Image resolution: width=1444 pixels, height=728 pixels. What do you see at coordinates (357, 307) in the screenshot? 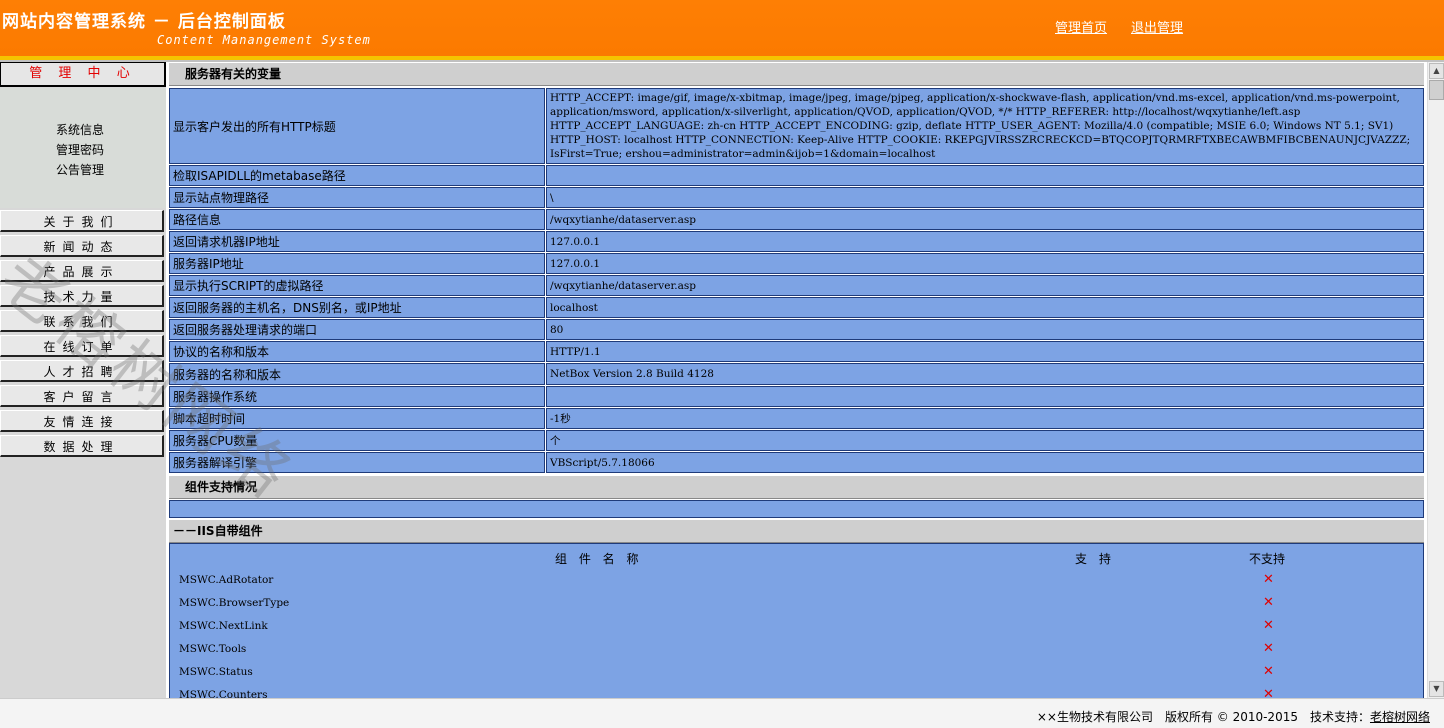
I see `row-label: 返回服务器的主机名，DNS别名，或IP地址` at bounding box center [357, 307].